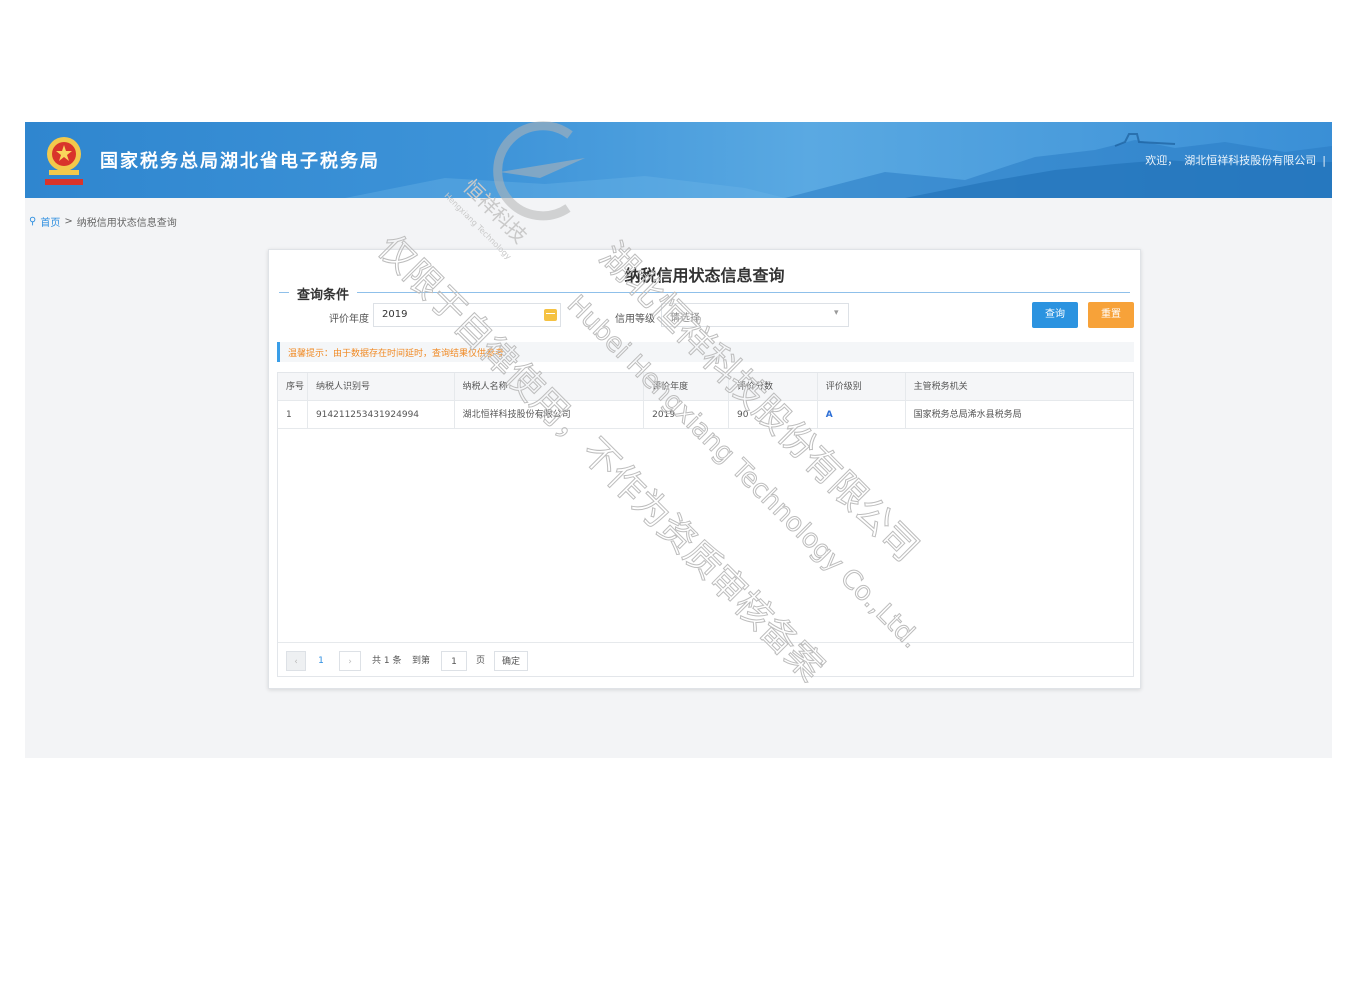  I want to click on table-cell: 90, so click(773, 414).